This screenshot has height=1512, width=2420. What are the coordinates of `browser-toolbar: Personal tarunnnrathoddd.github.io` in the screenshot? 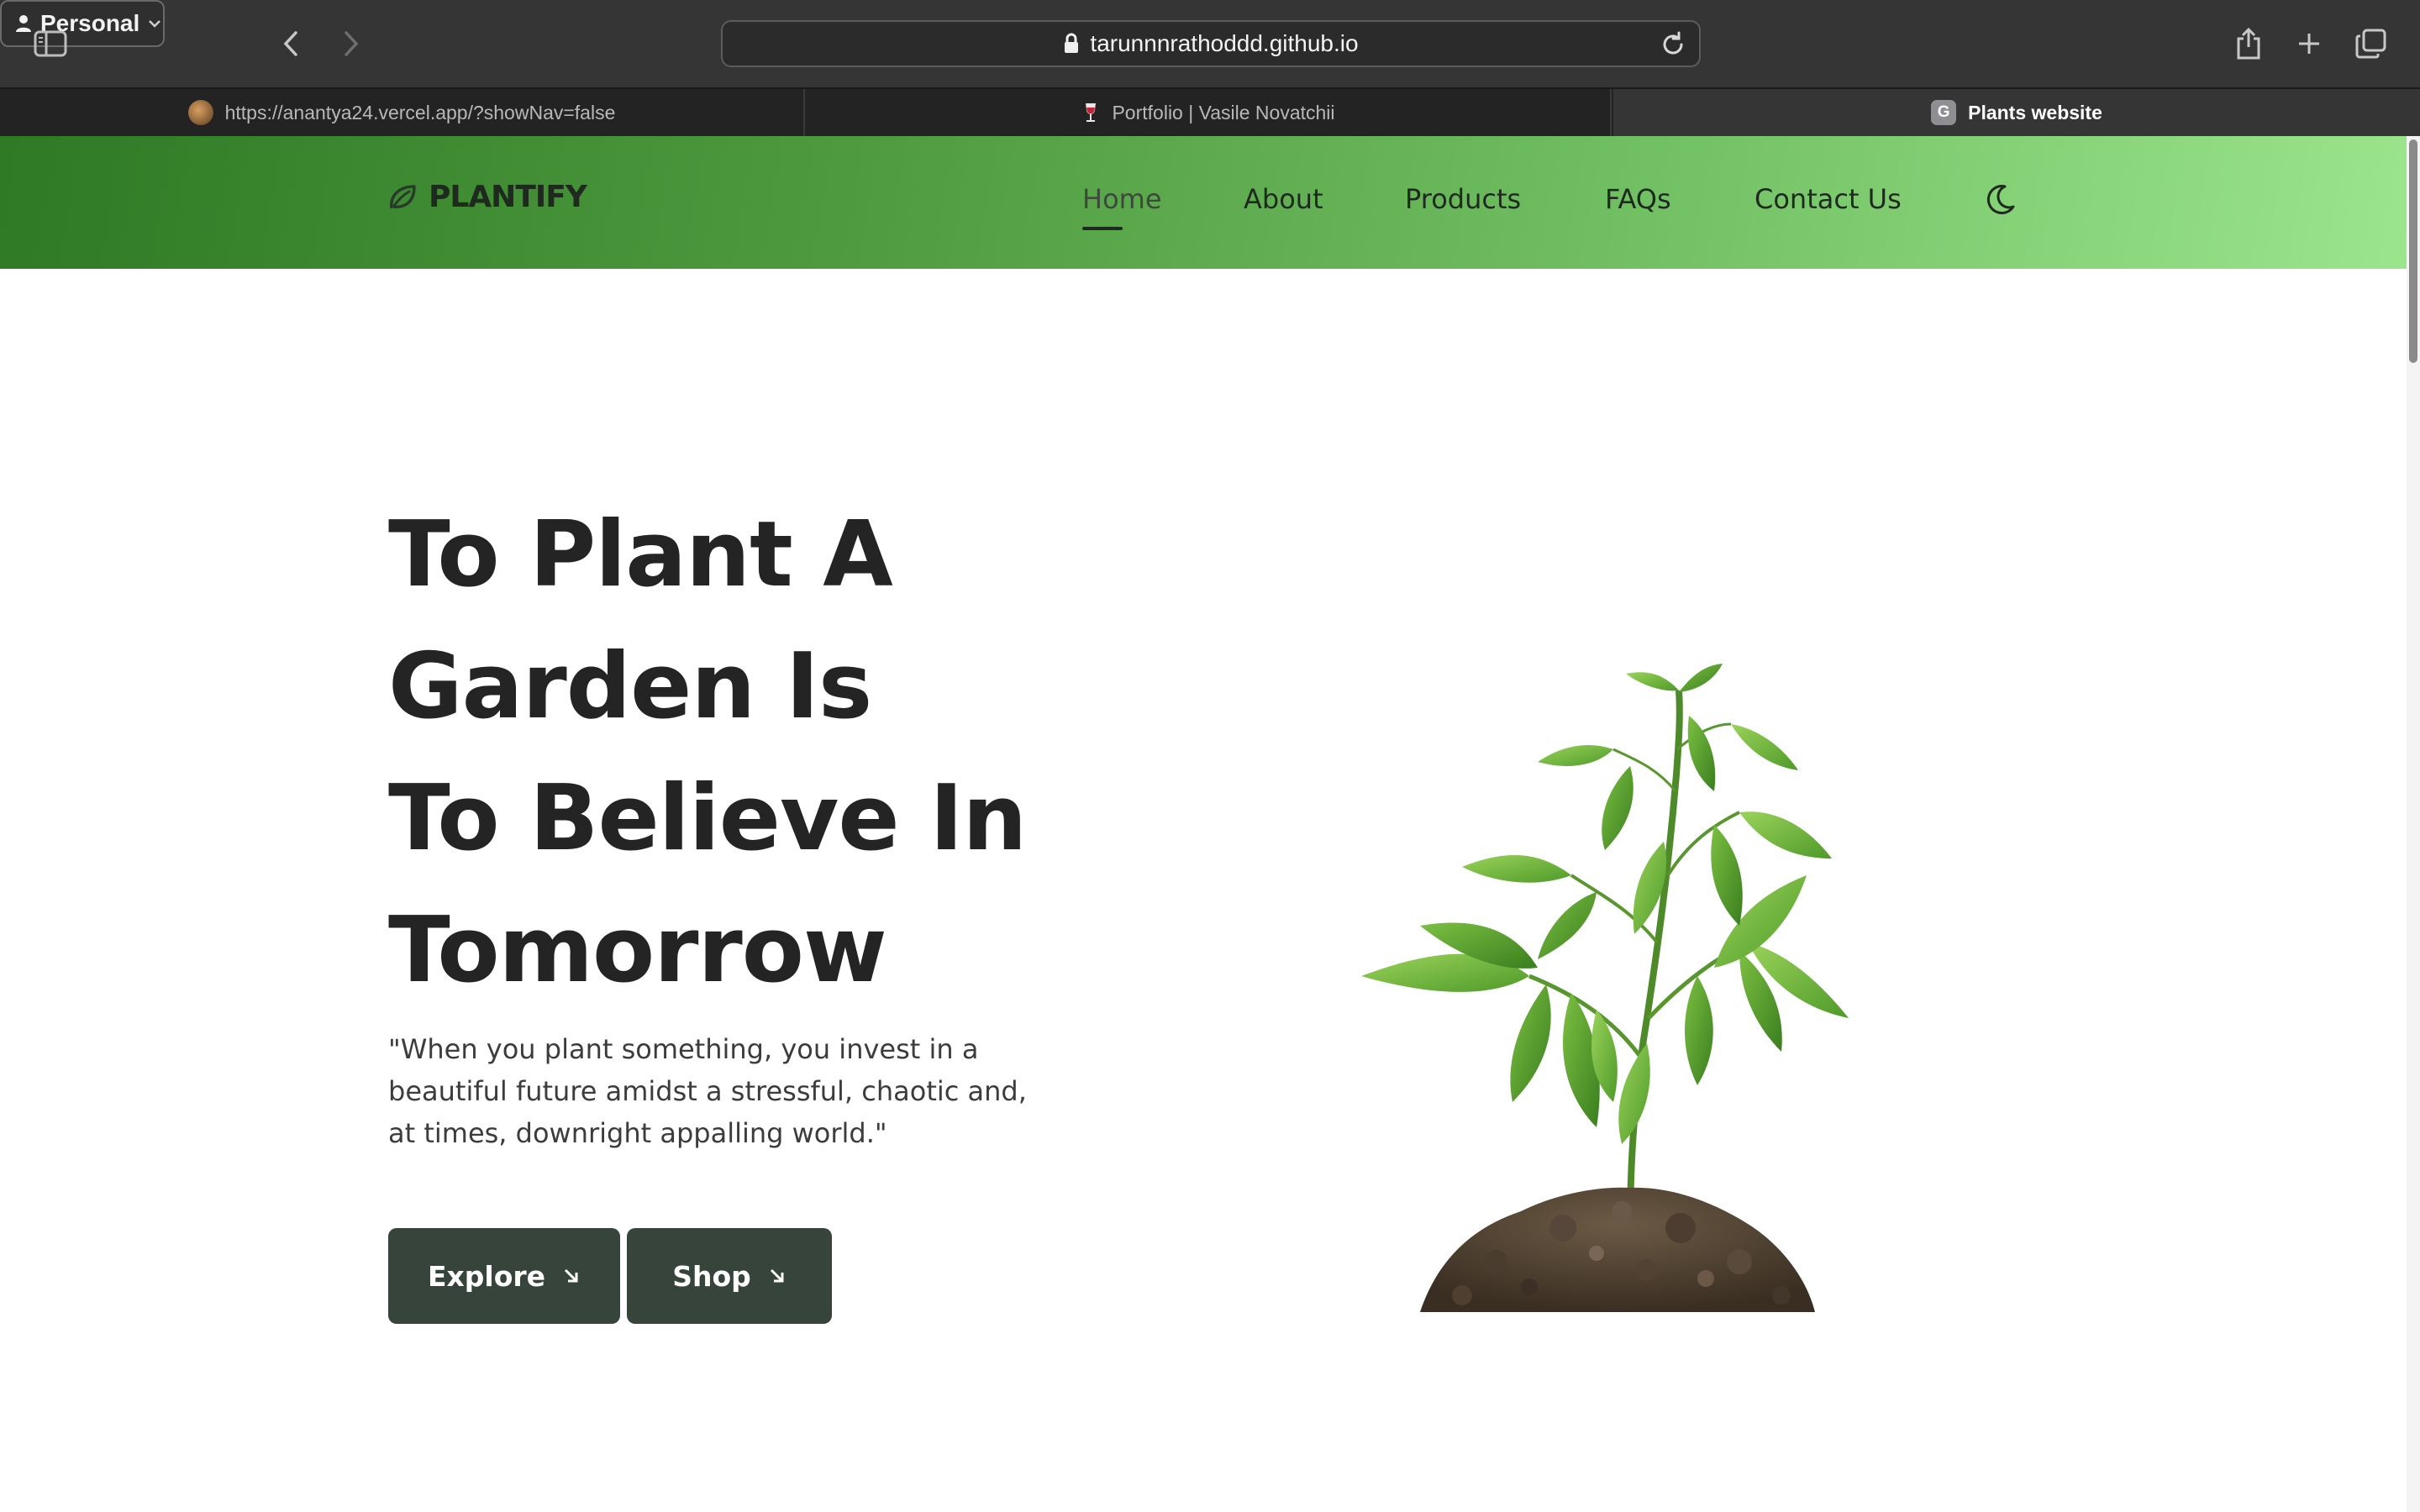 It's located at (1210, 43).